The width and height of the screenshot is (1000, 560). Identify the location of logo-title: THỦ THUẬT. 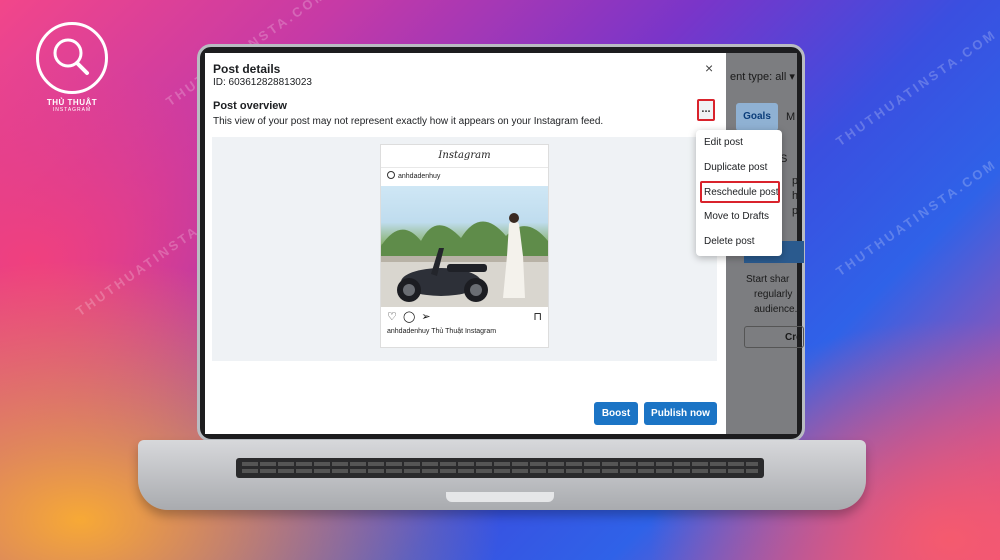
(72, 102).